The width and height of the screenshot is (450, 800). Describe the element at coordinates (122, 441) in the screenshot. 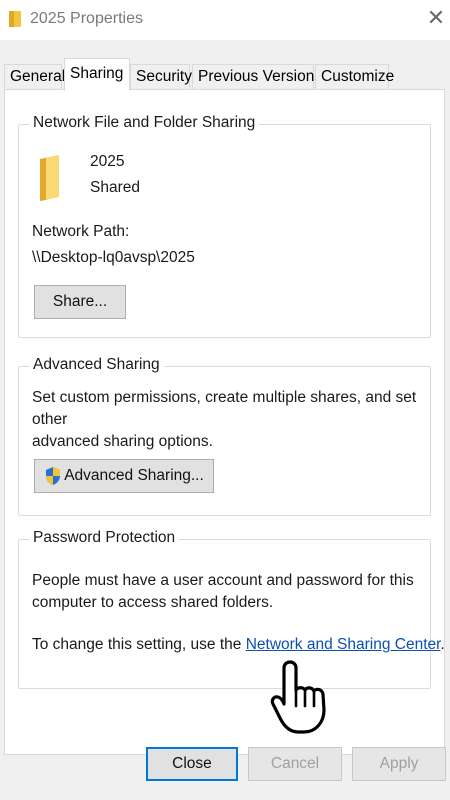

I see `advanced-sharing-description-line2: advanced sharing options.` at that location.